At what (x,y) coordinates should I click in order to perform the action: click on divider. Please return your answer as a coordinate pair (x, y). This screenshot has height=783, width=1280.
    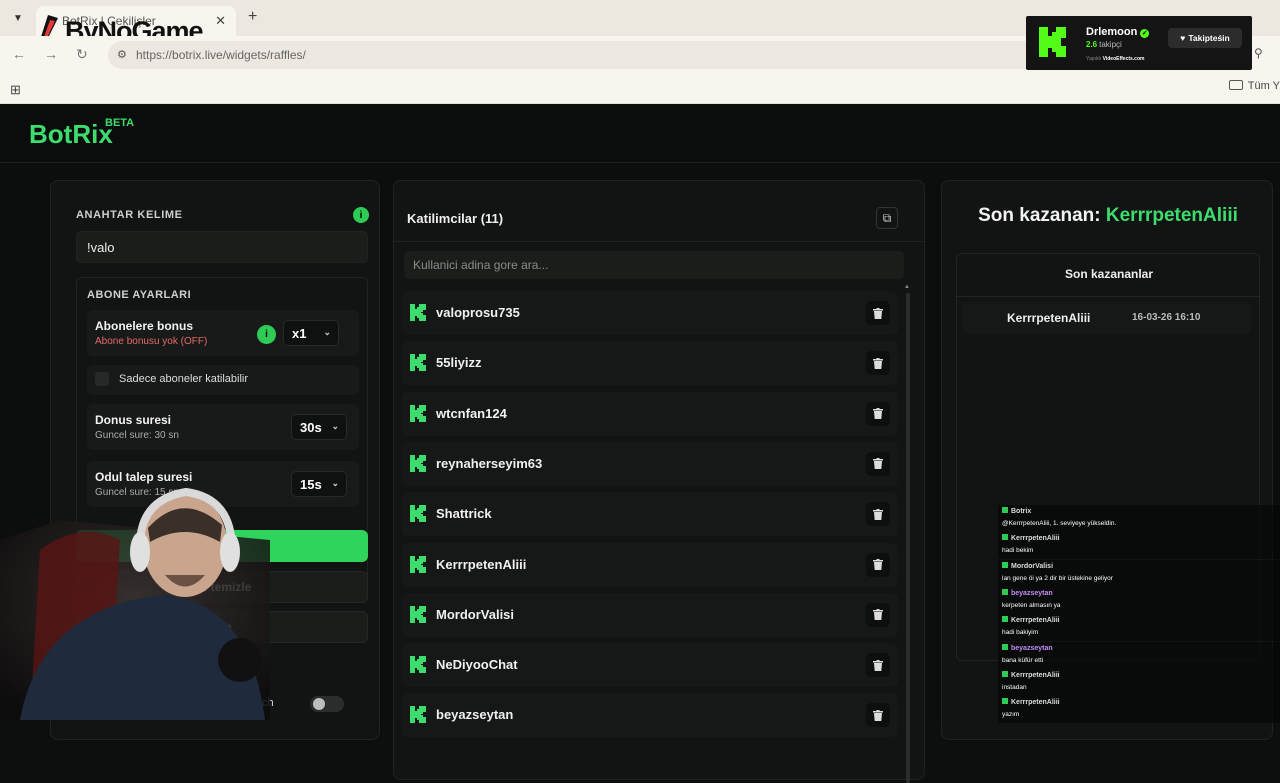
    Looking at the image, I should click on (1108, 296).